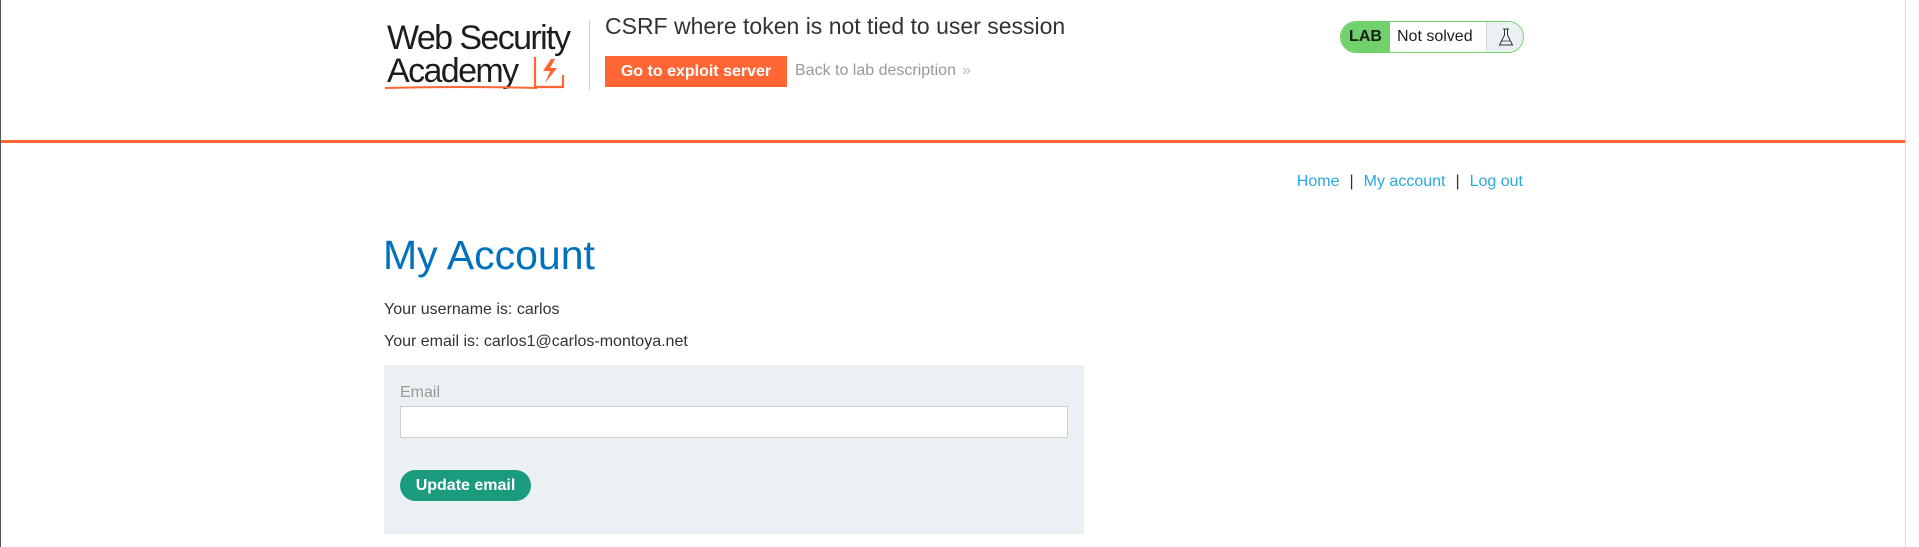 This screenshot has height=547, width=1919. I want to click on scrollbar-track, so click(1912, 273).